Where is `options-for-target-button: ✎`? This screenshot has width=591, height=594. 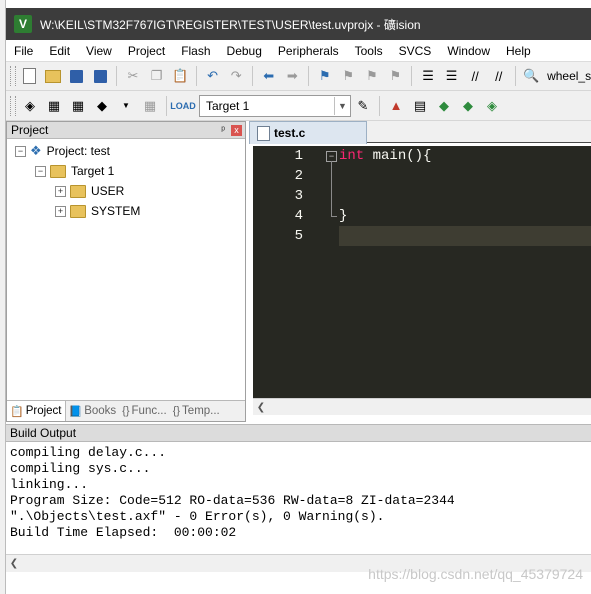
options-for-target-button: ✎ is located at coordinates (363, 106).